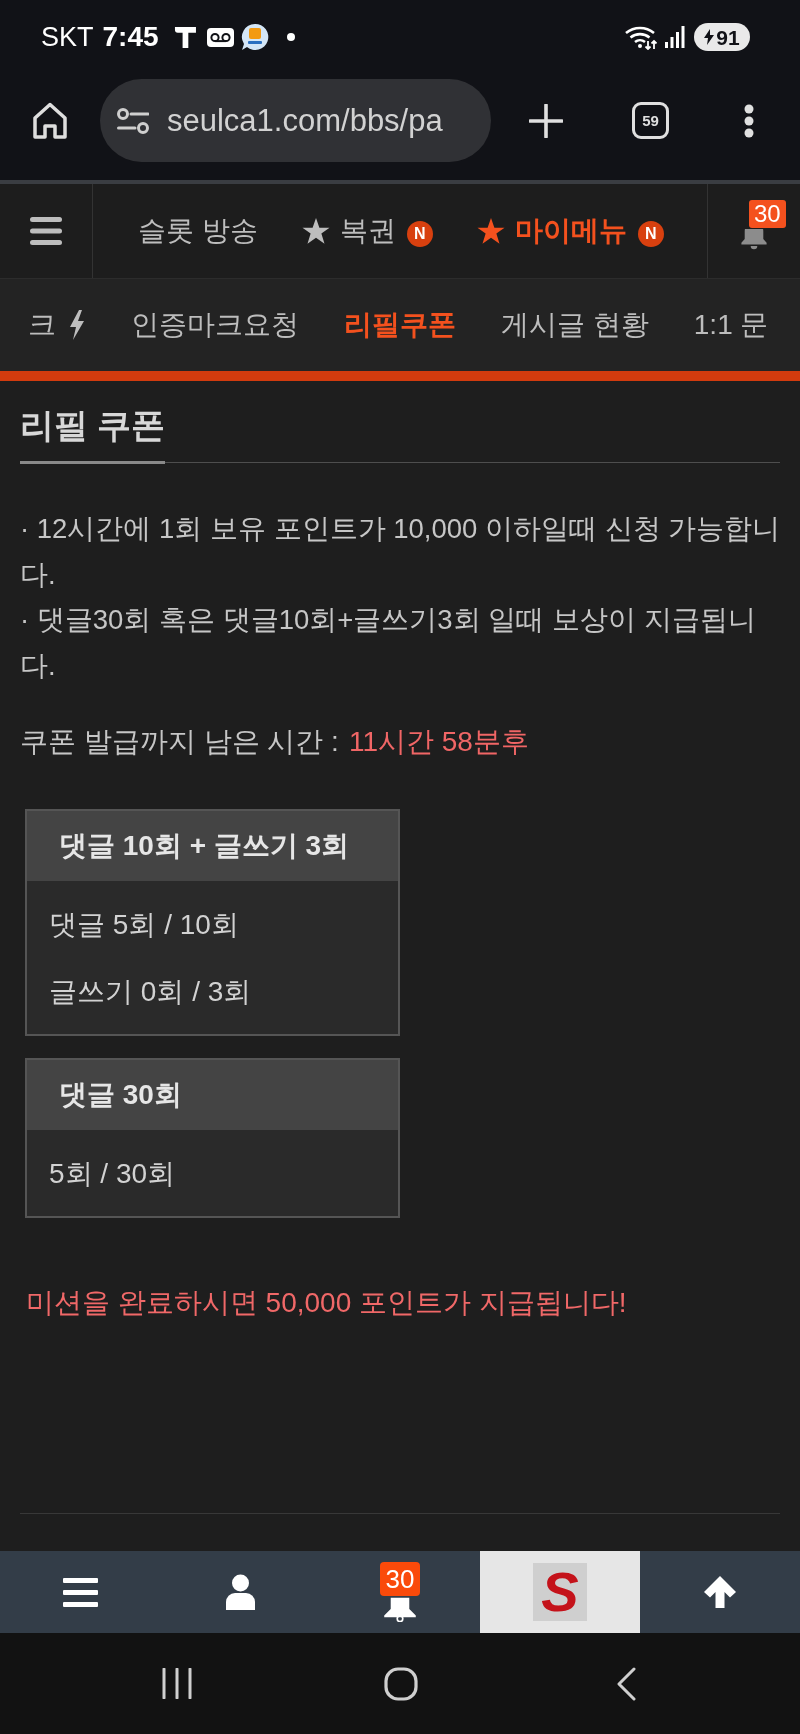  Describe the element at coordinates (254, 37) in the screenshot. I see `chat-bubble-icon` at that location.